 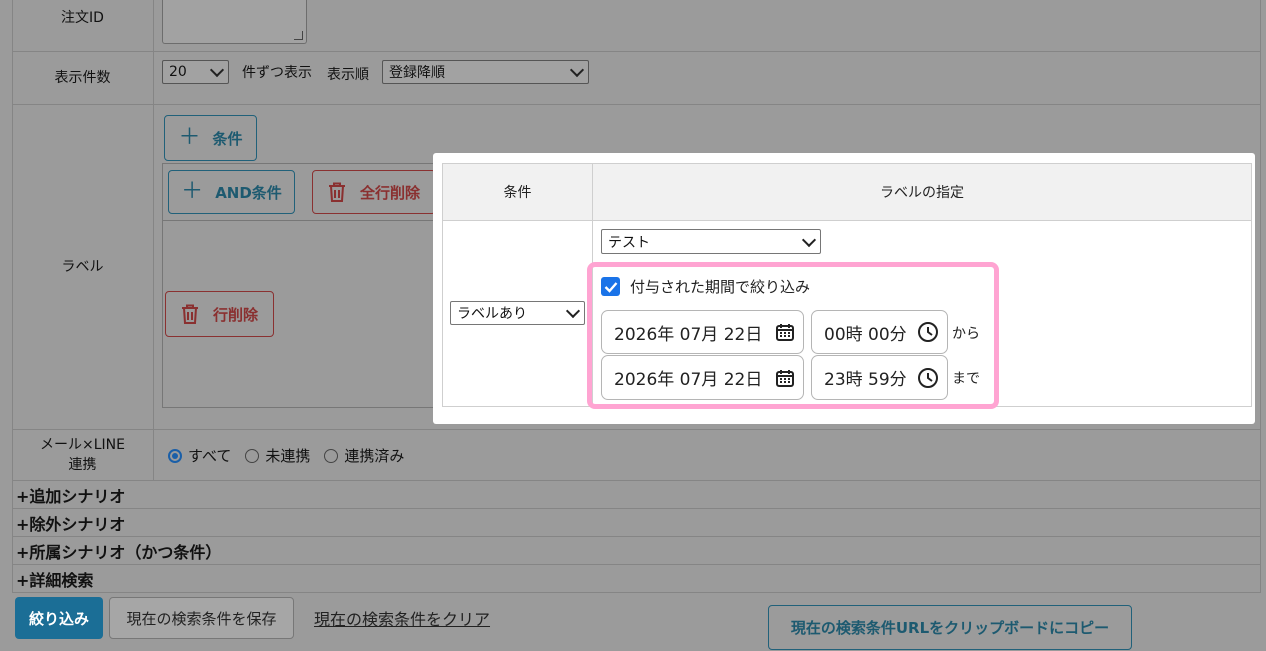 What do you see at coordinates (966, 334) in the screenshot?
I see `from-suffix: から` at bounding box center [966, 334].